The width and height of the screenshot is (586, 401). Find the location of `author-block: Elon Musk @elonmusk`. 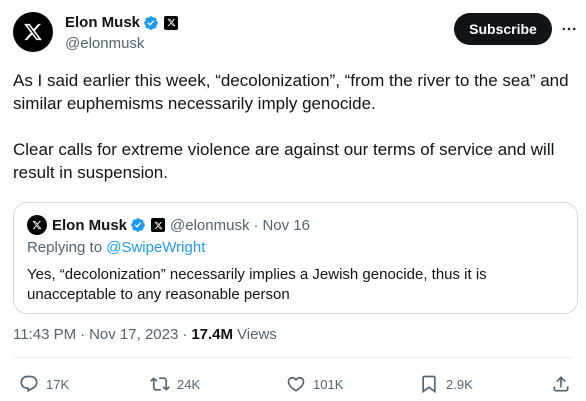

author-block: Elon Musk @elonmusk is located at coordinates (122, 32).